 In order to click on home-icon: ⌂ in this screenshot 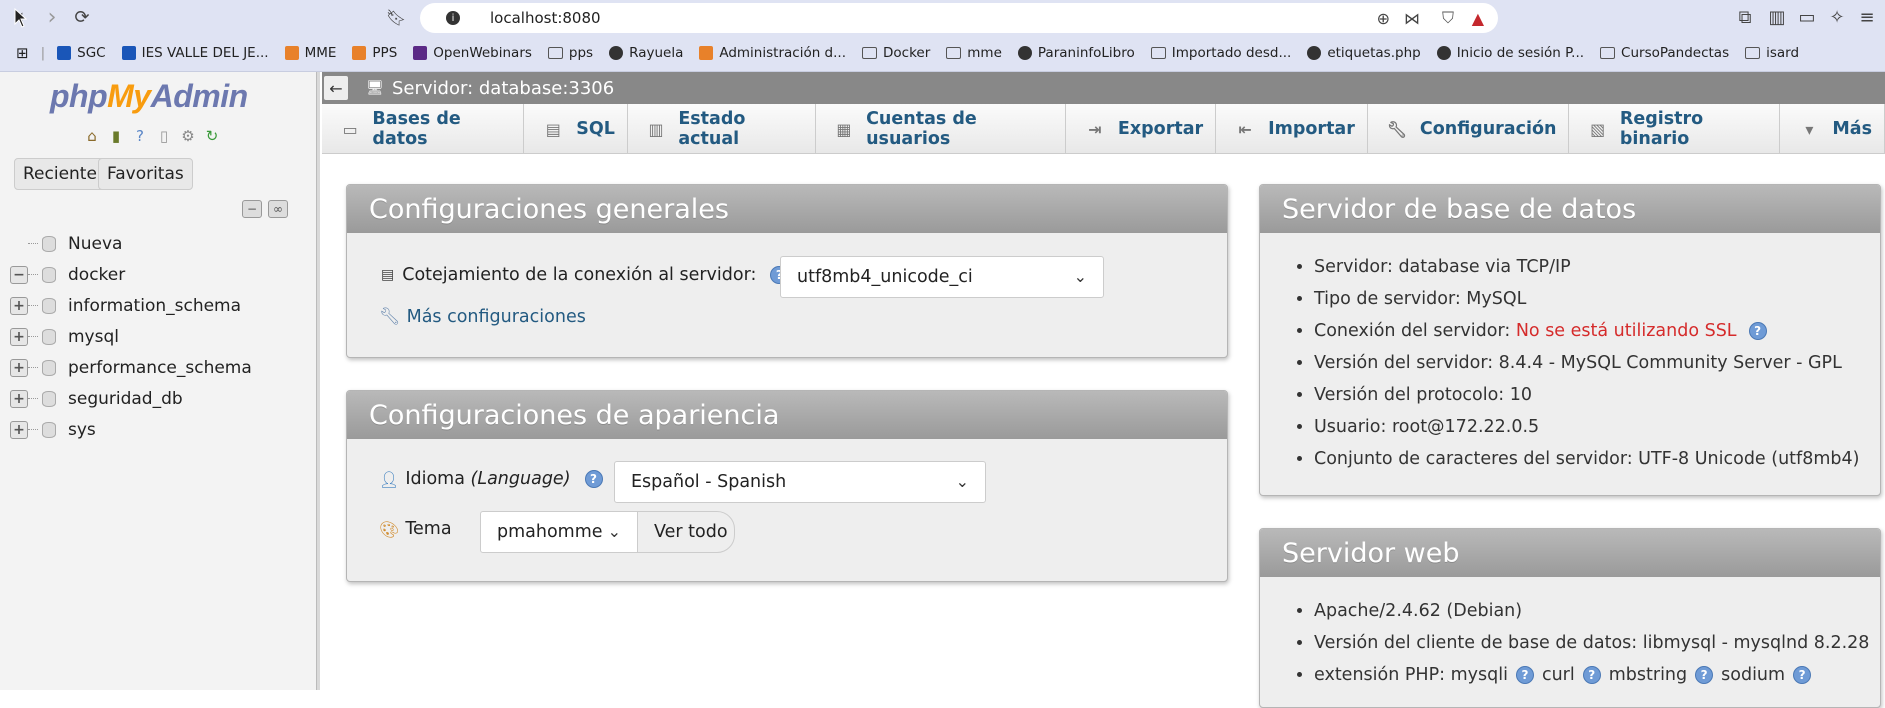, I will do `click(92, 136)`.